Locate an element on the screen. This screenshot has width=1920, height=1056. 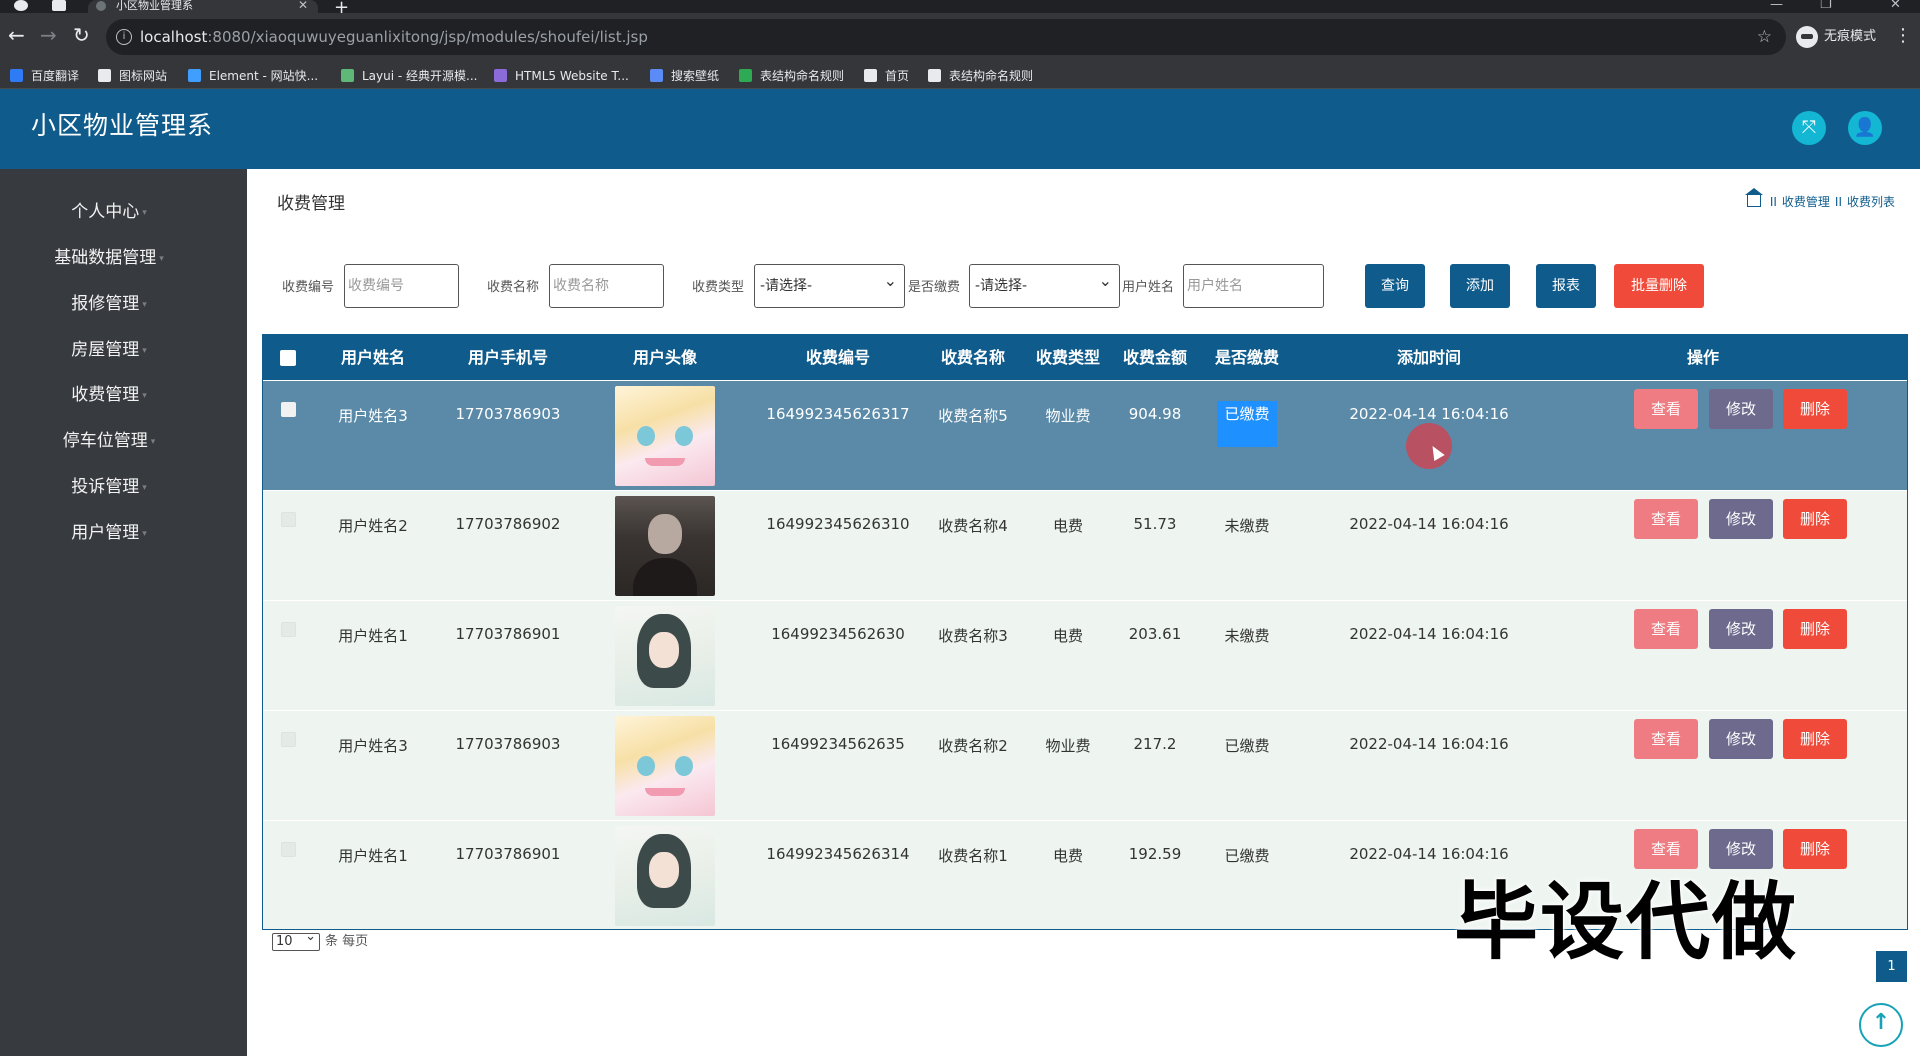
user-name-label: 用户姓名 is located at coordinates (1148, 287).